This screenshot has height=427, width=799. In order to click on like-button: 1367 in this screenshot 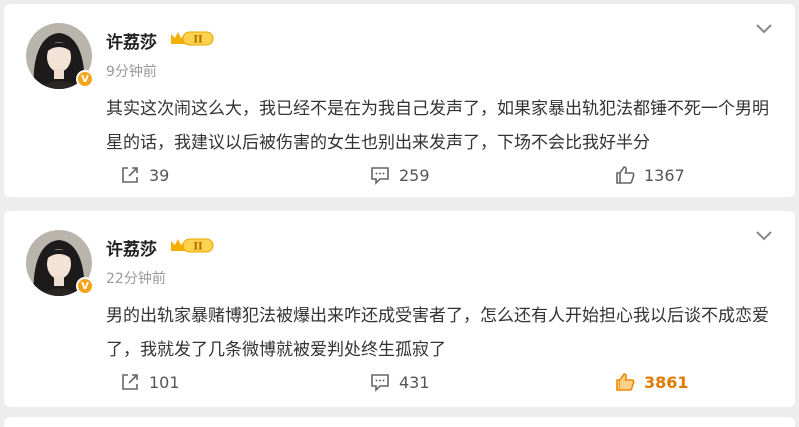, I will do `click(649, 175)`.